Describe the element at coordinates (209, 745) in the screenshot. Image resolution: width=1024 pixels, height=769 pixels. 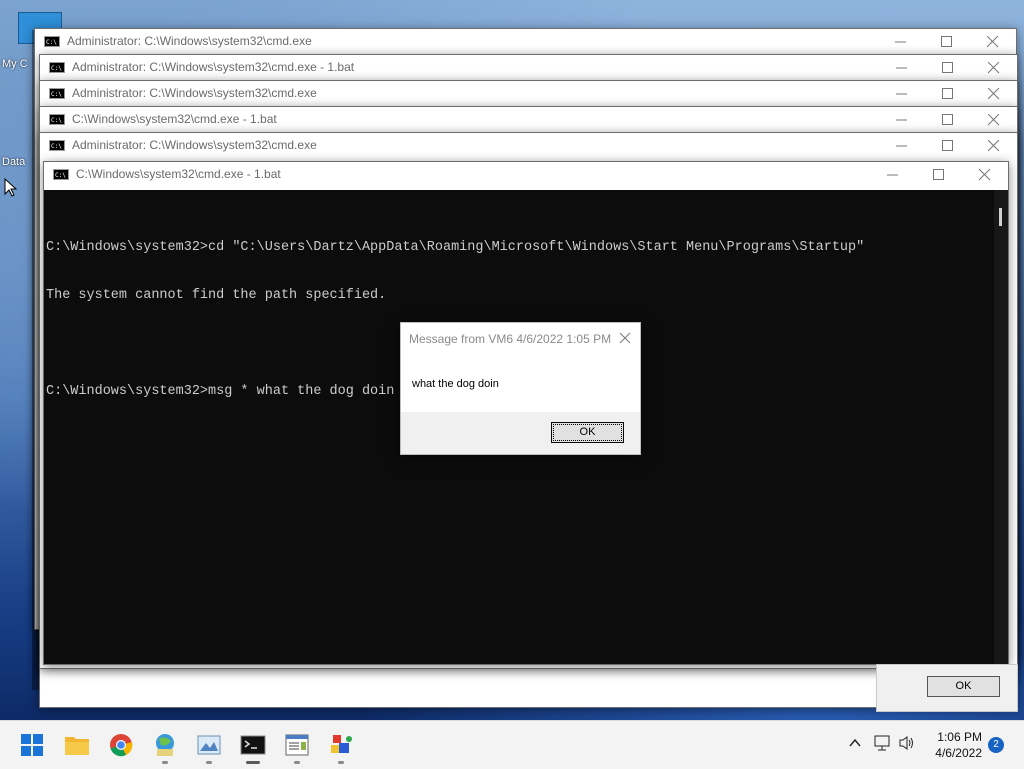
I see `photo-app-icon` at that location.